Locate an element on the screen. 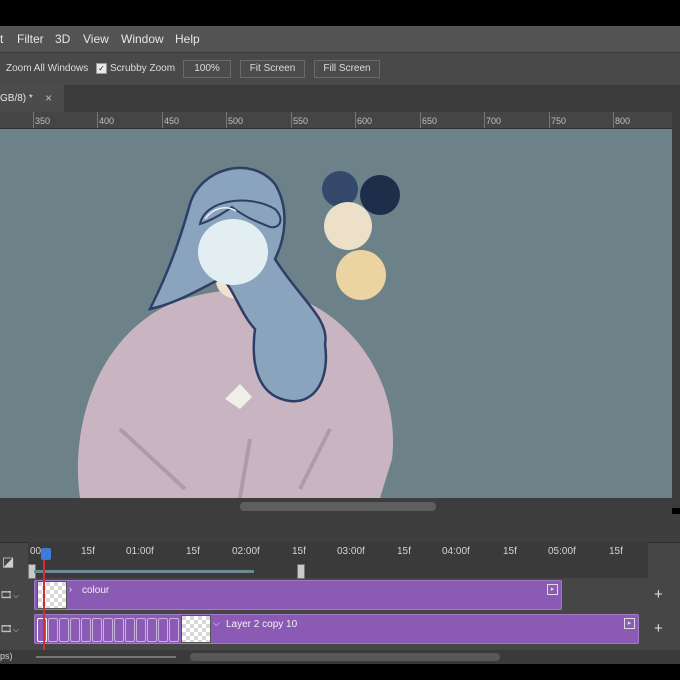 The width and height of the screenshot is (680, 680). scrubby-zoom-label: Scrubby Zoom is located at coordinates (142, 68).